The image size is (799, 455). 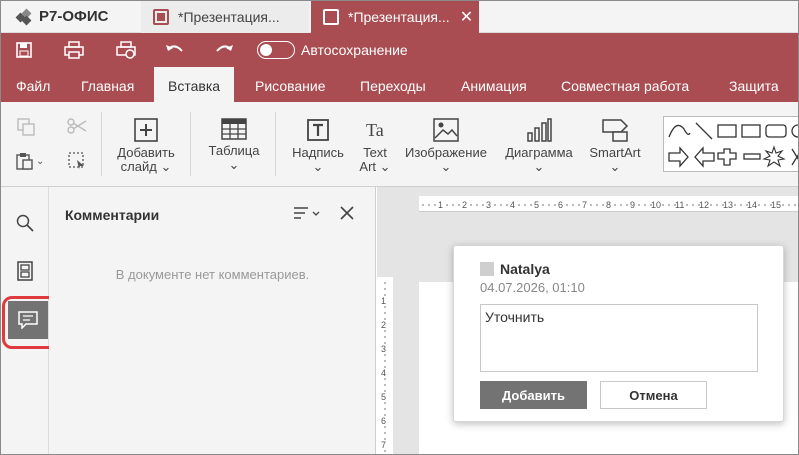 I want to click on text-box-icon, so click(x=318, y=130).